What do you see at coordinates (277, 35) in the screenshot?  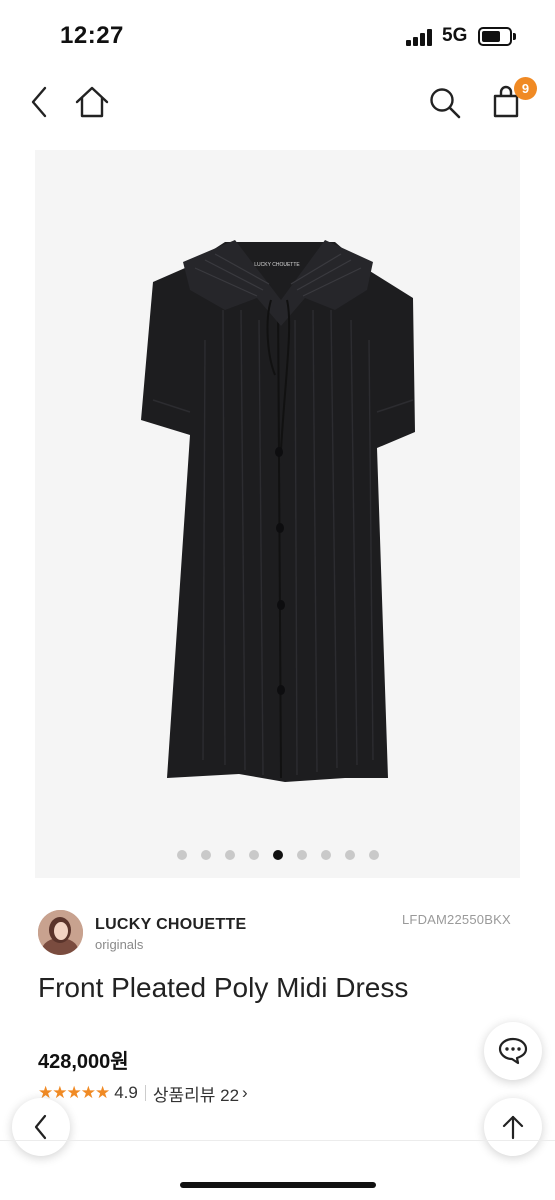 I see `status-bar: 12:27 5G` at bounding box center [277, 35].